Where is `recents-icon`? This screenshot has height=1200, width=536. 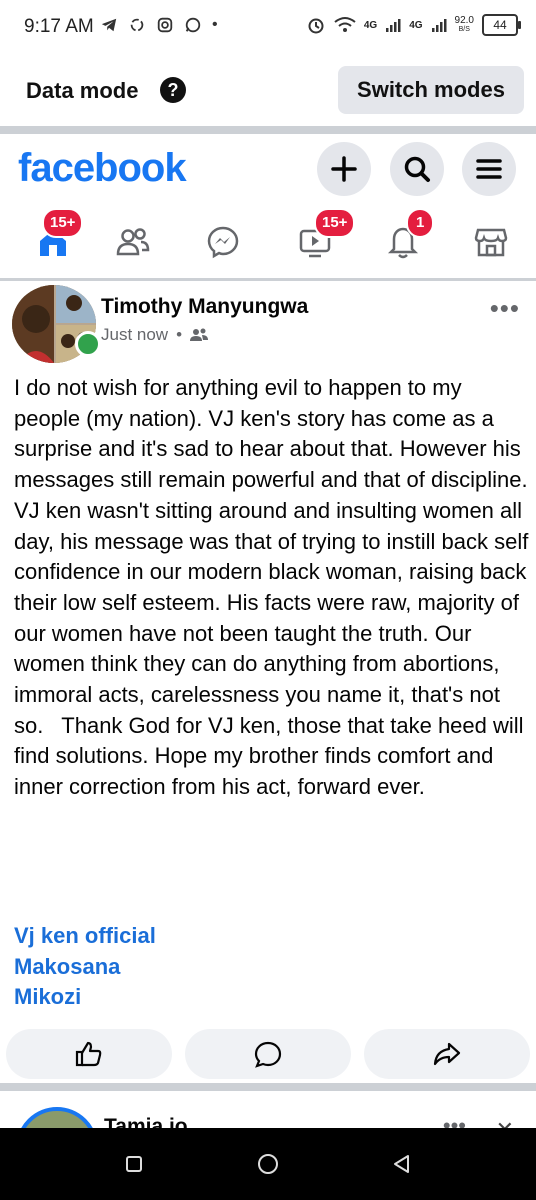 recents-icon is located at coordinates (134, 1164).